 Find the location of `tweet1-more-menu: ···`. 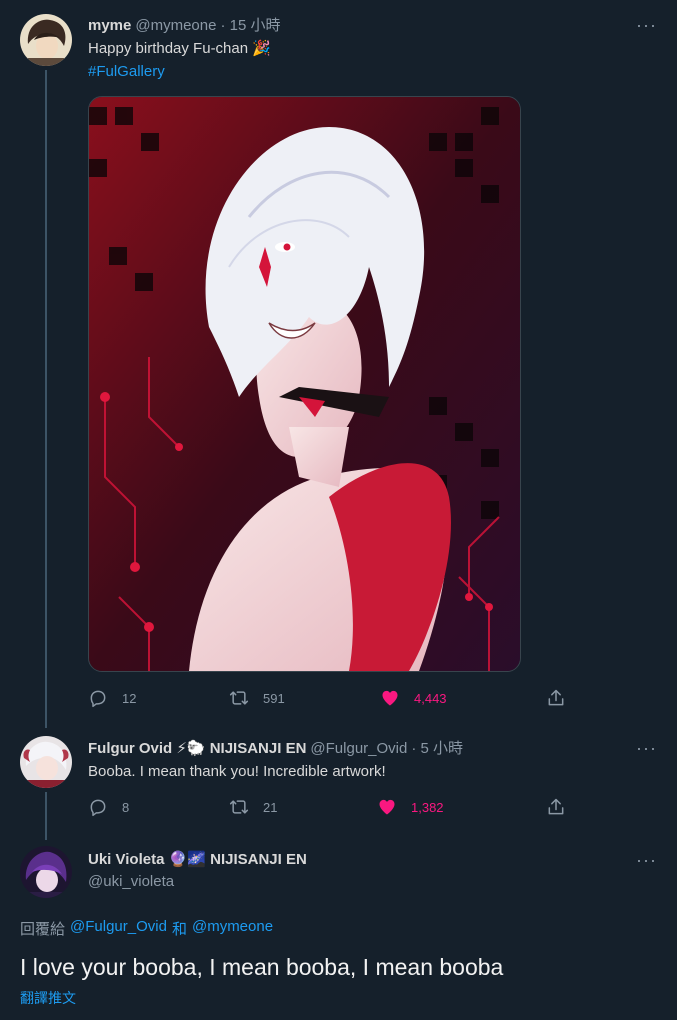

tweet1-more-menu: ··· is located at coordinates (646, 25).